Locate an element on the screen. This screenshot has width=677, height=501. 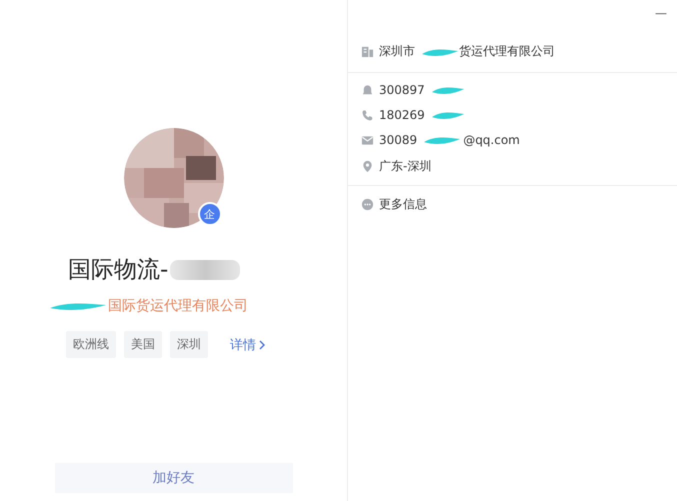
company-name: 国际货运代理有限公司 is located at coordinates (178, 306).